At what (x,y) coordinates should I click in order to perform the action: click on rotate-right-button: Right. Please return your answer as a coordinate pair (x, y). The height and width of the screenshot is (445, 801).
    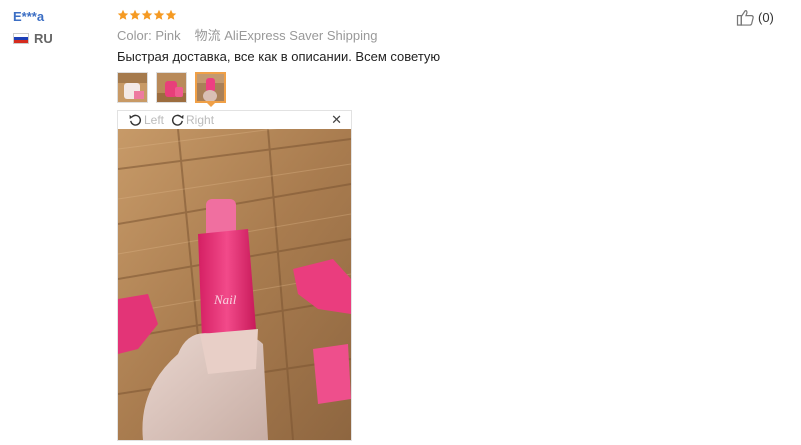
    Looking at the image, I should click on (192, 120).